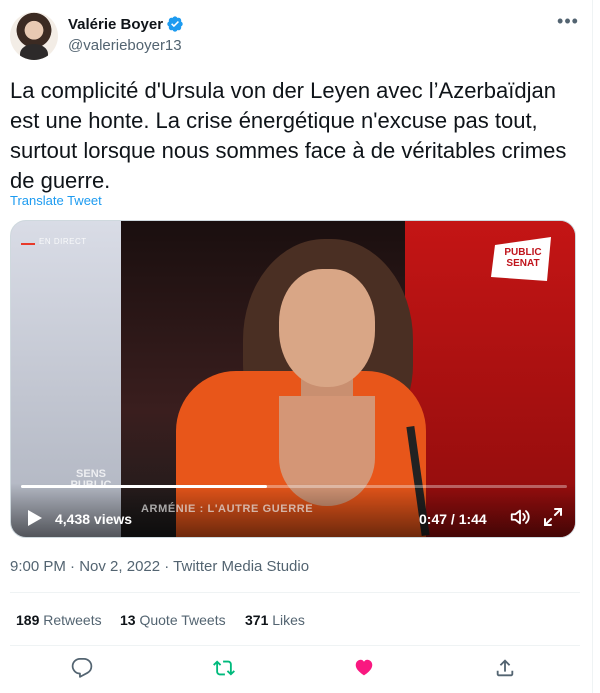  I want to click on quote-tweets-stat: 13 Quote Tweets, so click(173, 620).